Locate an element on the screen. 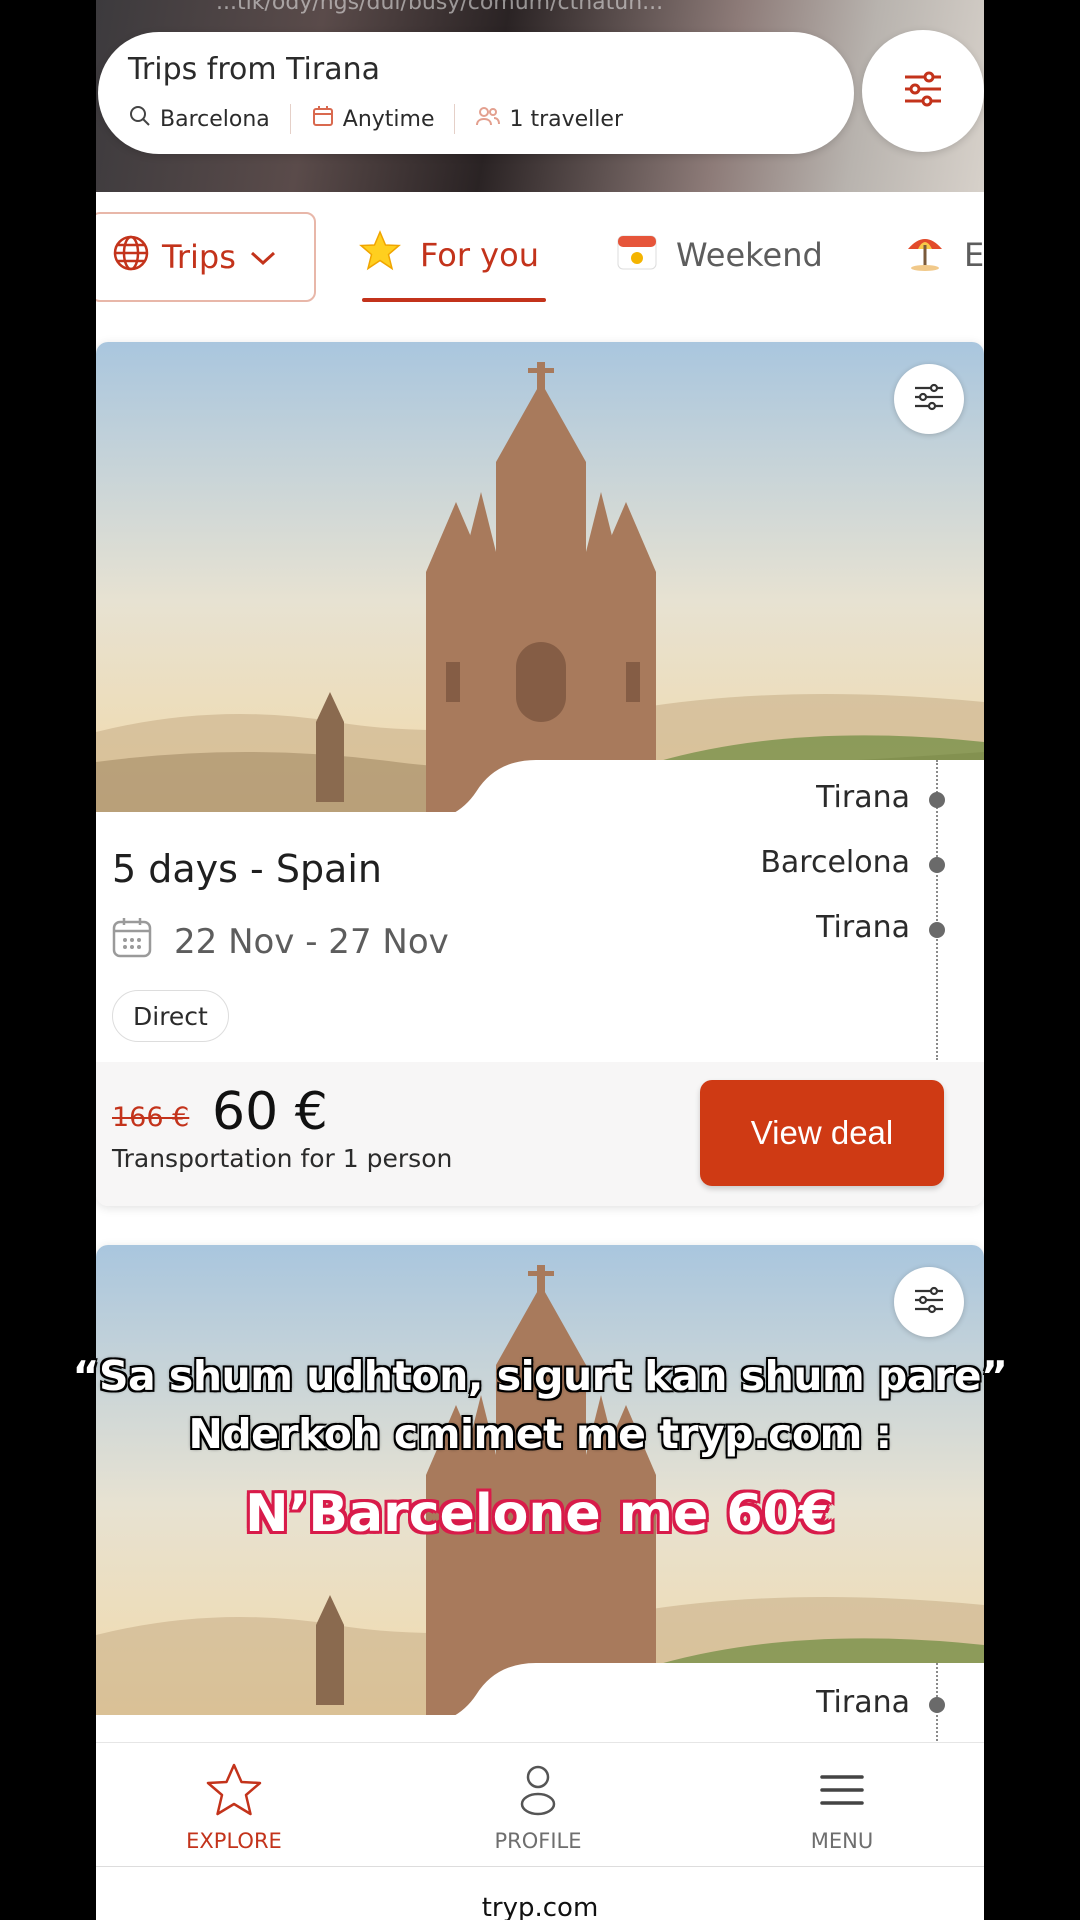  bottom-navigation: EXPLORE PROFILE MENU is located at coordinates (540, 1804).